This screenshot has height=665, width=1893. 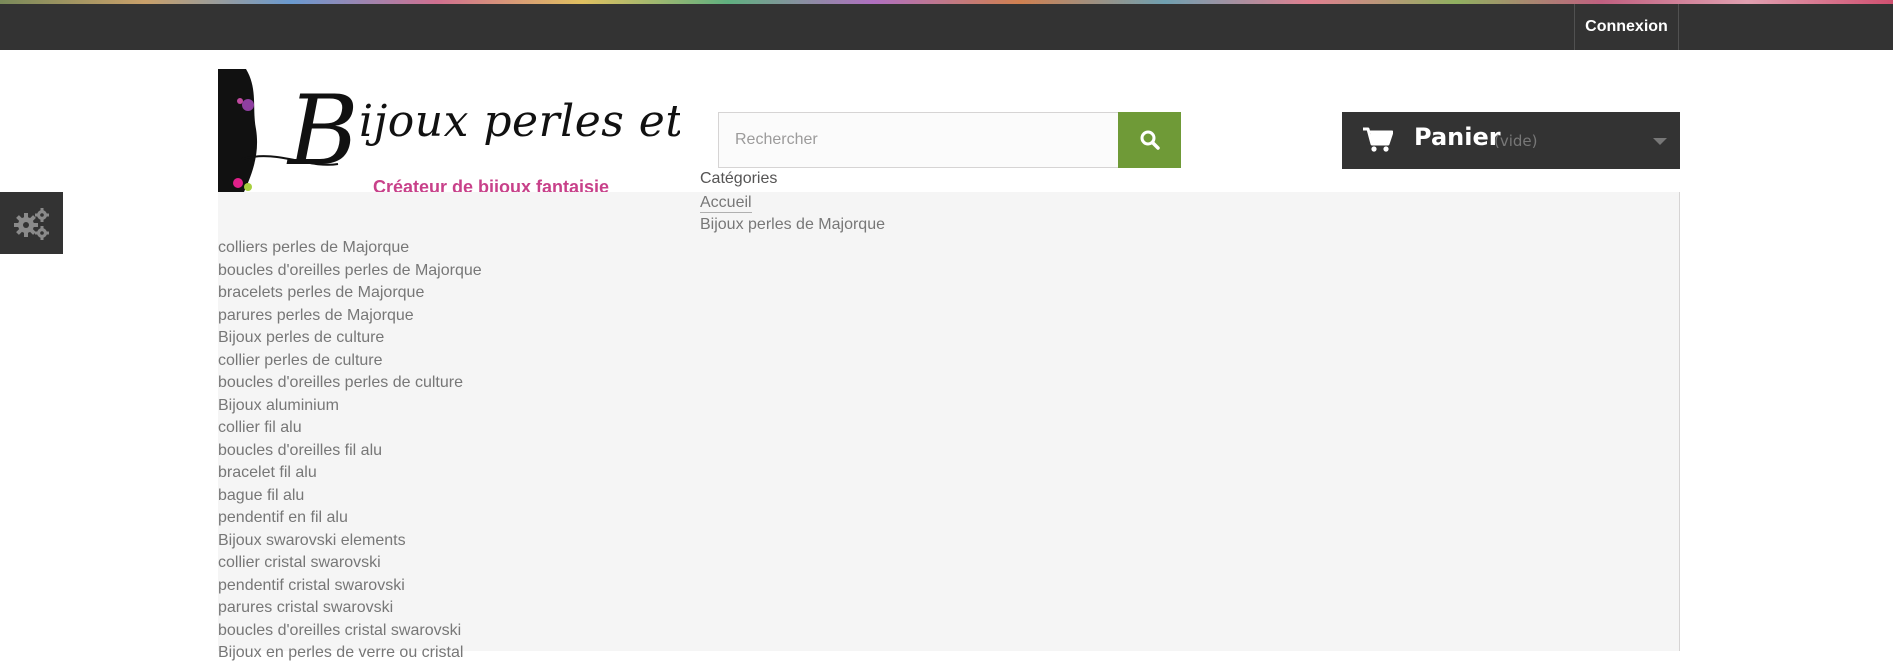 What do you see at coordinates (726, 203) in the screenshot?
I see `menu-home-link: Accueil` at bounding box center [726, 203].